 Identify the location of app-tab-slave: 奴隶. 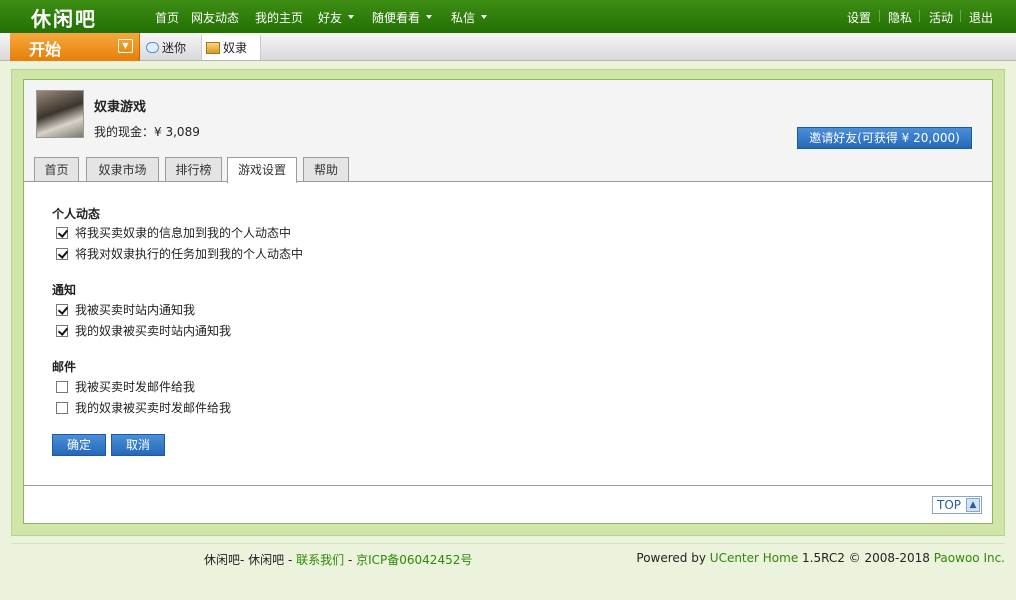
(231, 47).